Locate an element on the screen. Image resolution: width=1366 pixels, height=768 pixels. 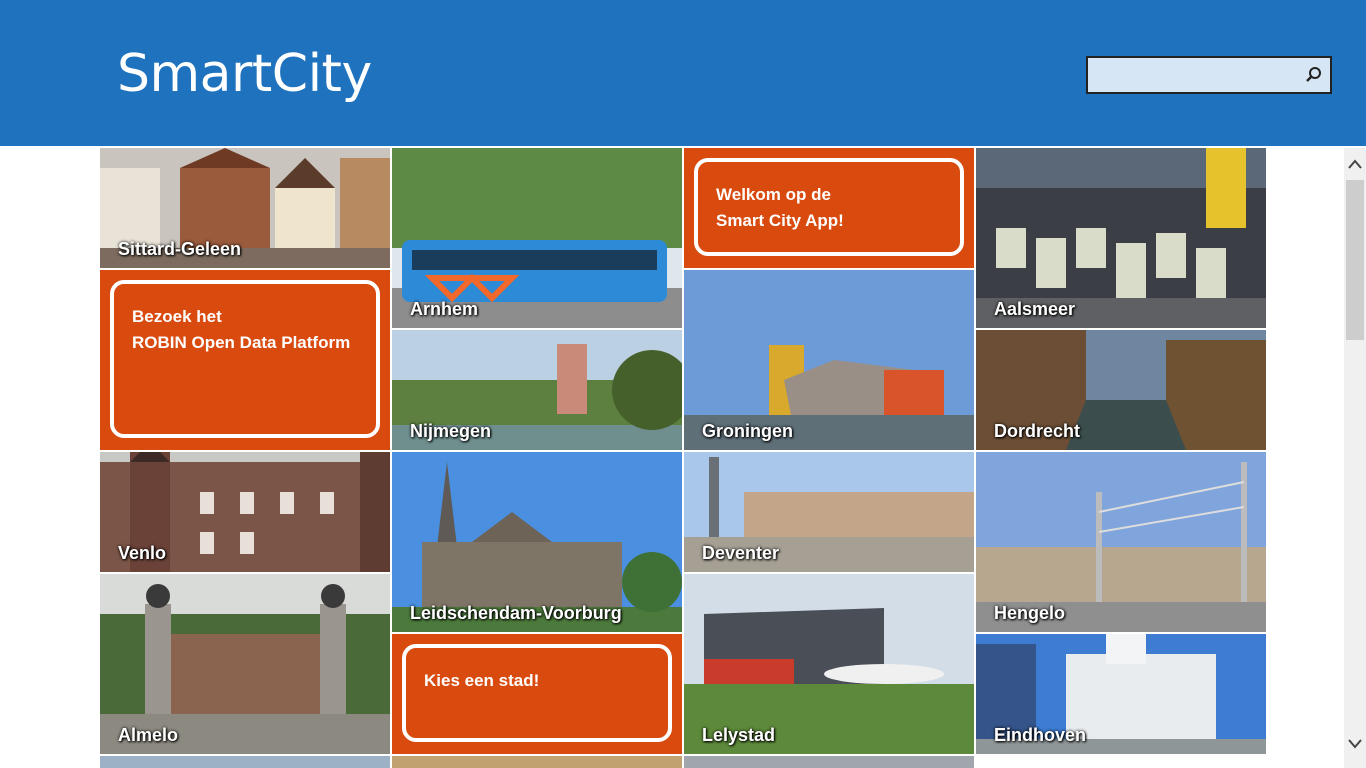
city-tile-nijmegen: Nijmegen is located at coordinates (537, 390).